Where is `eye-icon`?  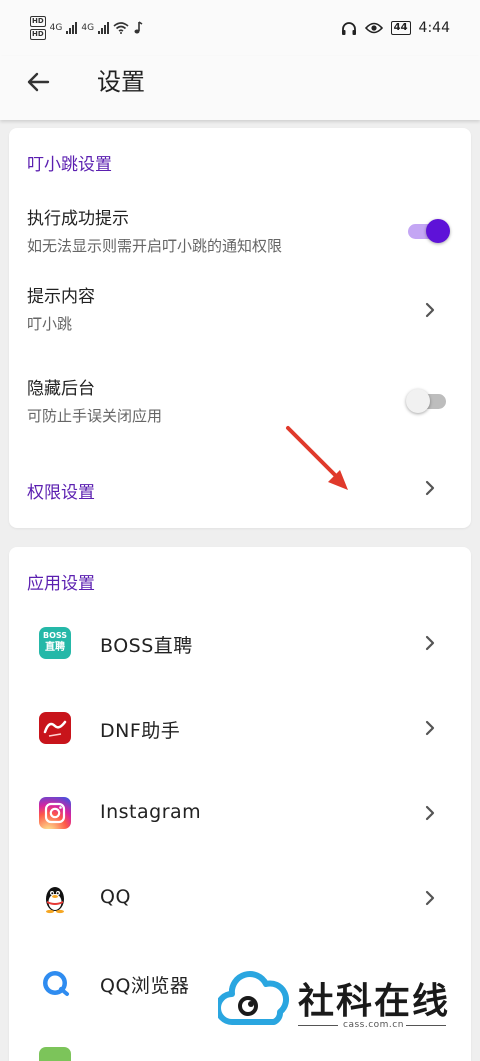 eye-icon is located at coordinates (373, 28).